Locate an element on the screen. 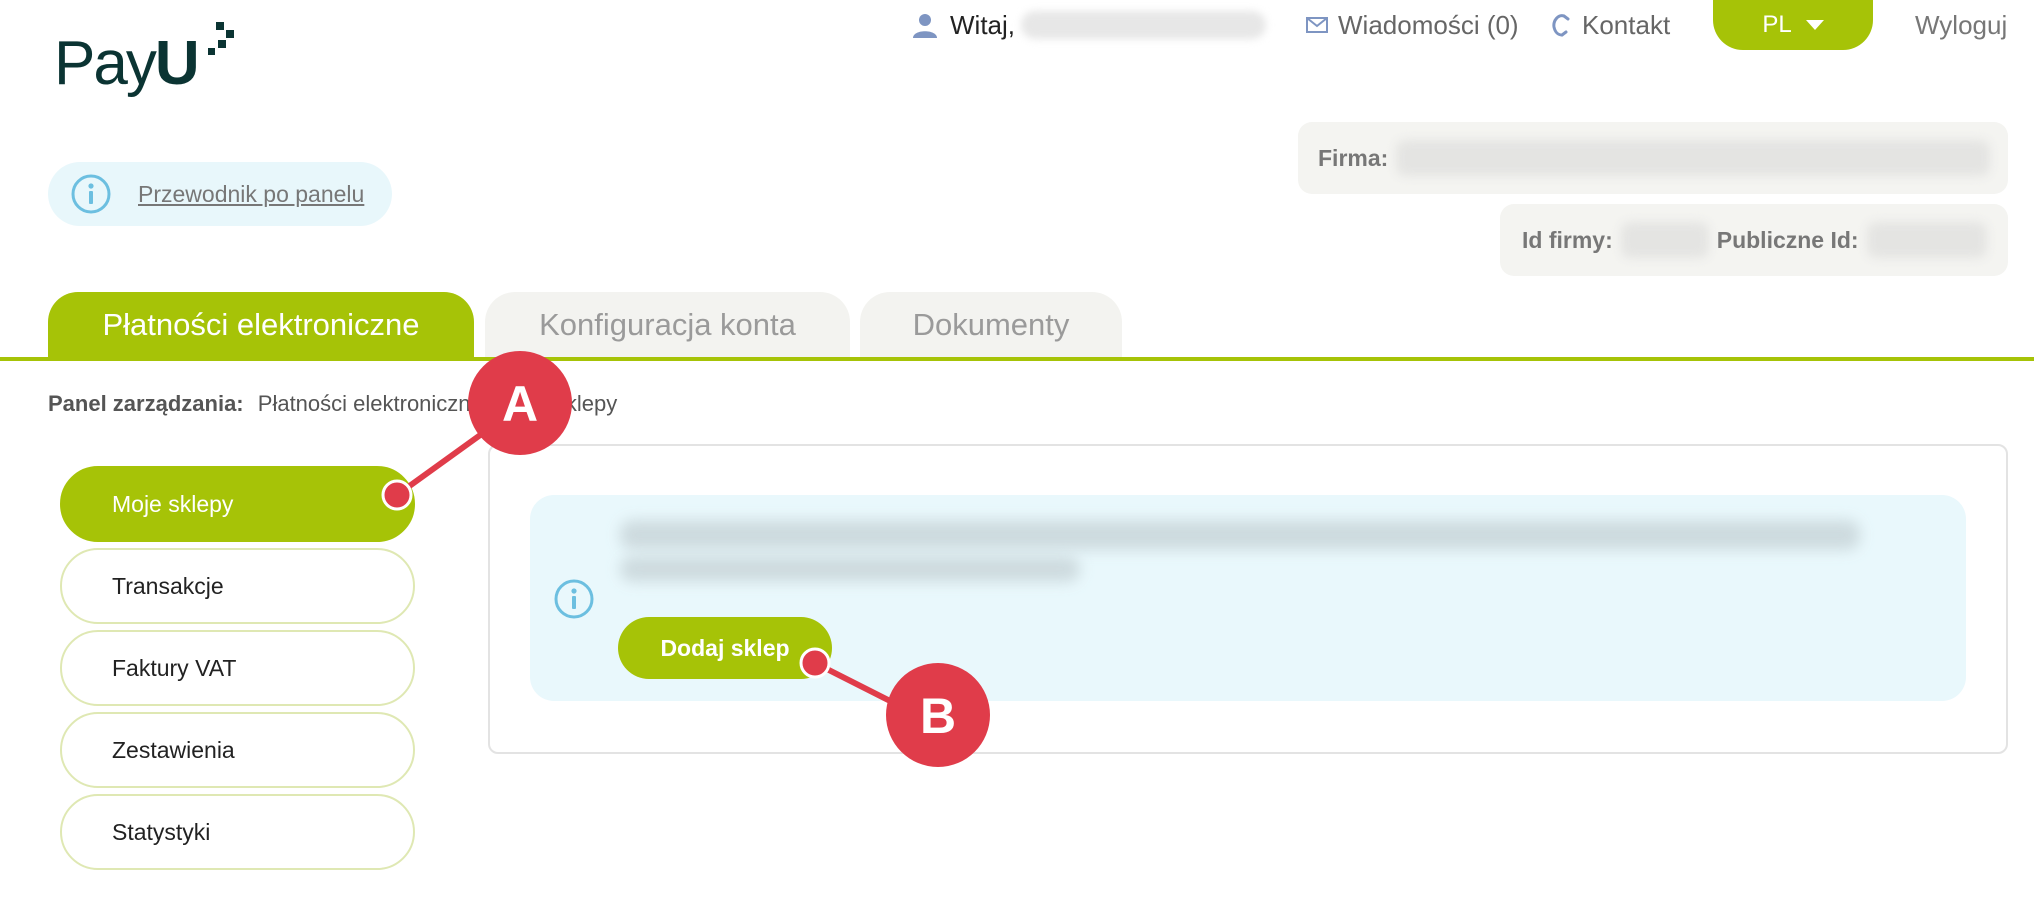  guide-link: Przewodnik po panelu is located at coordinates (251, 194).